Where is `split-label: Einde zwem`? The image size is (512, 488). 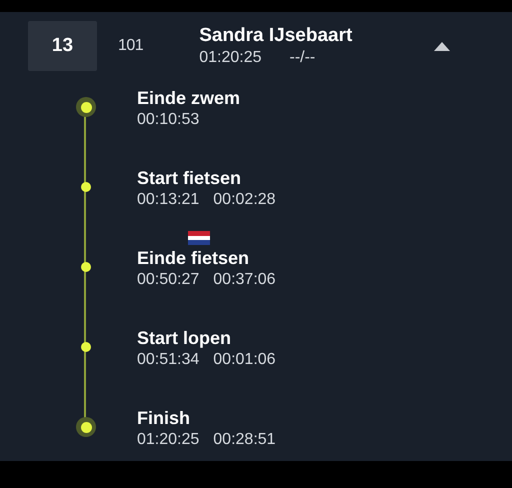 split-label: Einde zwem is located at coordinates (189, 98).